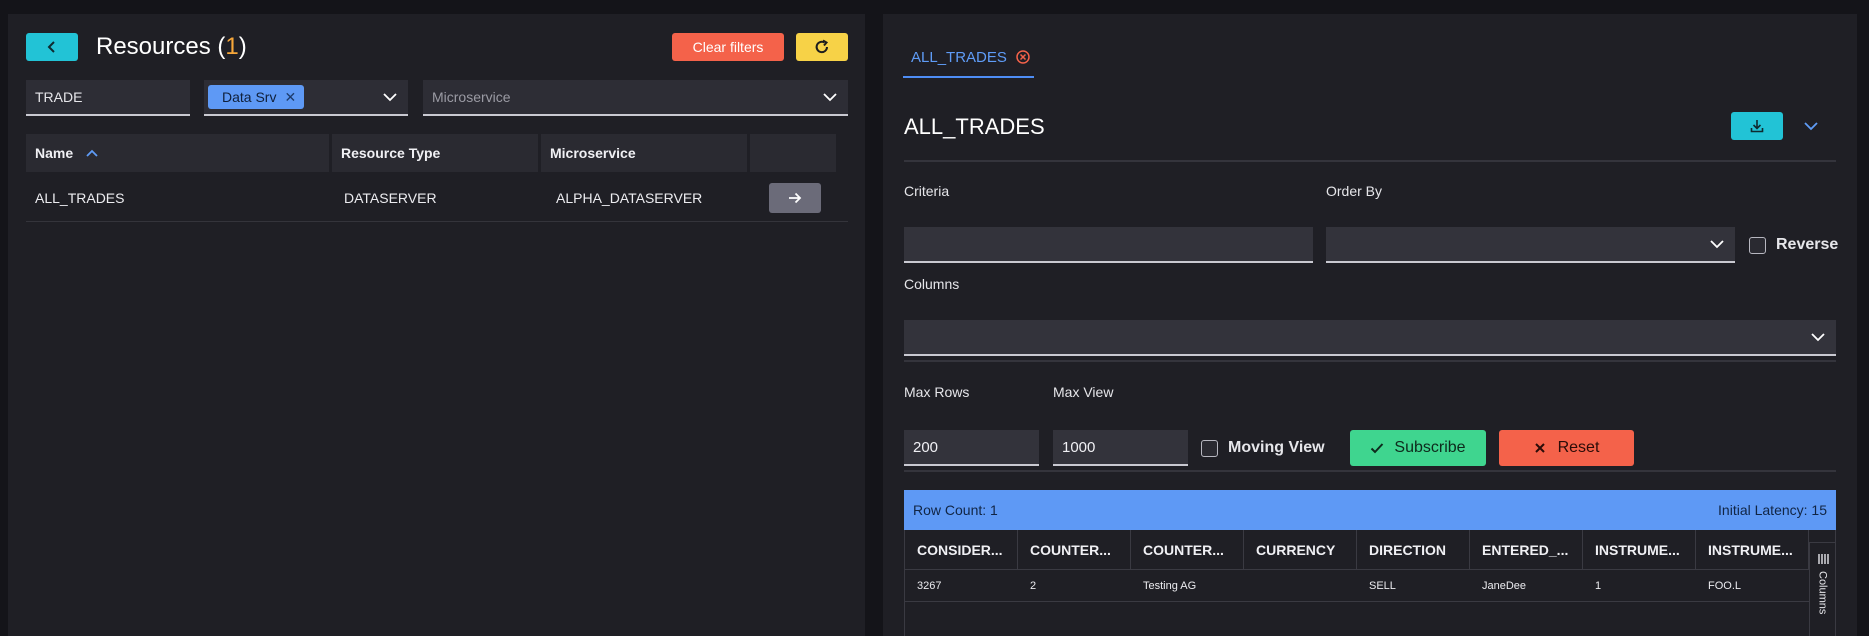 The height and width of the screenshot is (636, 1869). Describe the element at coordinates (635, 98) in the screenshot. I see `microservice-filter: Microservice` at that location.